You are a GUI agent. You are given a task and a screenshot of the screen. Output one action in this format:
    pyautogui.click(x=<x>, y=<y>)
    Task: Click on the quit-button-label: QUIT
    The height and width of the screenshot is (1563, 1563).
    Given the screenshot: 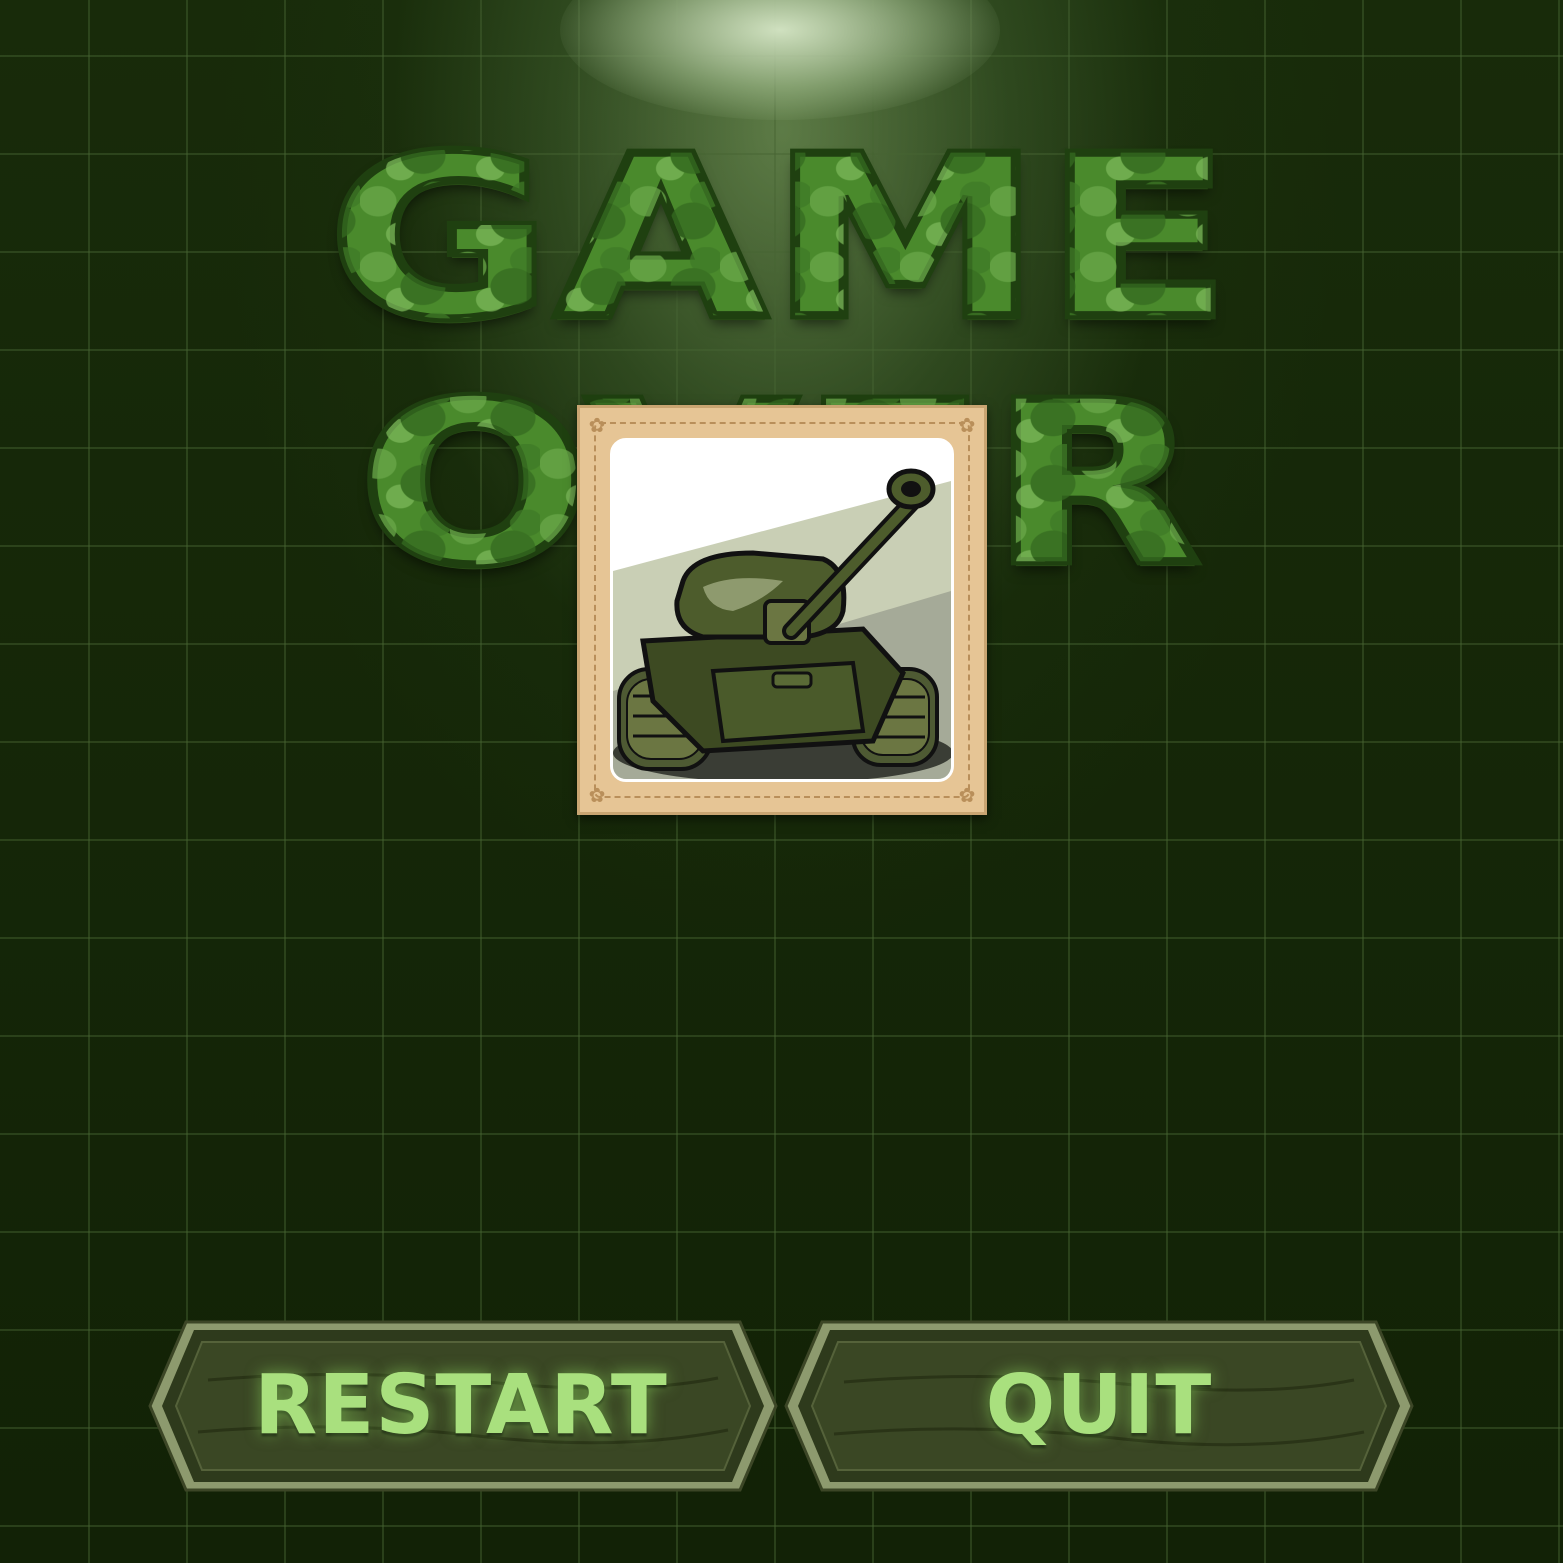 What is the action you would take?
    pyautogui.click(x=1099, y=1405)
    